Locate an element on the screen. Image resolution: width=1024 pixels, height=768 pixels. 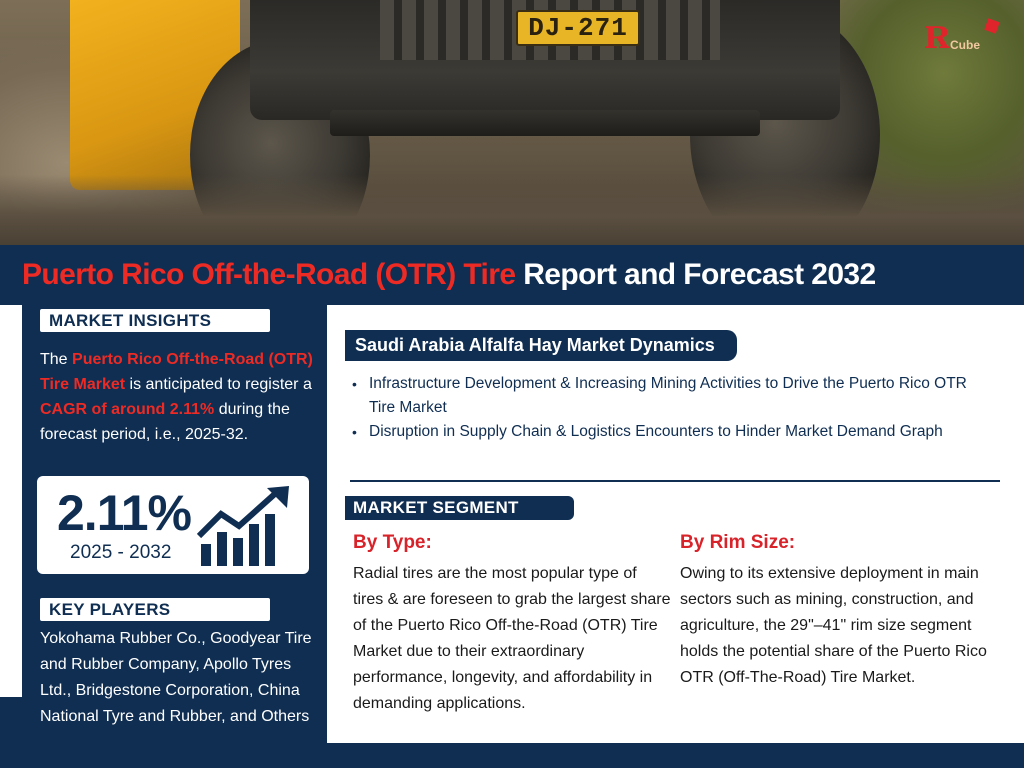
mud-ground is located at coordinates (512, 210).